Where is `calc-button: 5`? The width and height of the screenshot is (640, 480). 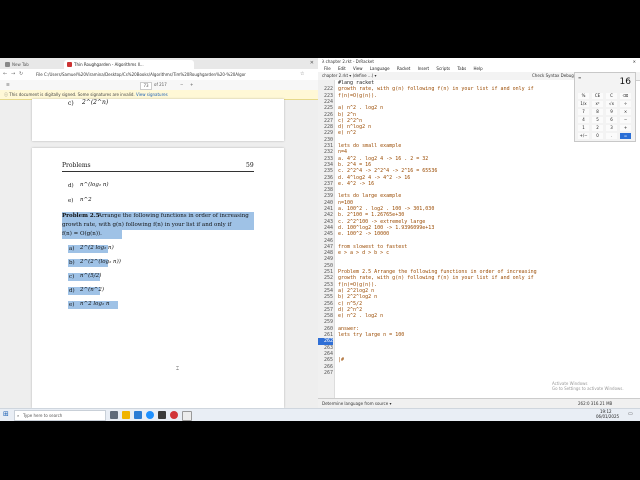
calc-button: 5 is located at coordinates (597, 120).